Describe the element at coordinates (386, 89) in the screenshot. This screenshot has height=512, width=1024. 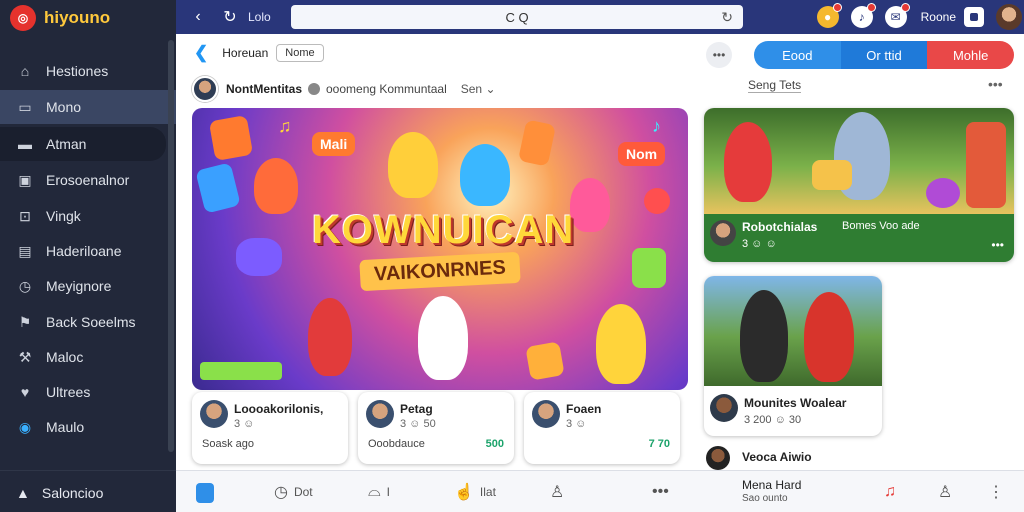
I see `group-name: ooomeng Kommuntaal` at that location.